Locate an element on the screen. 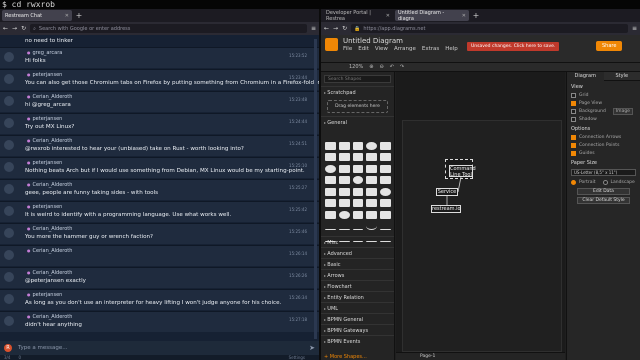 Image resolution: width=640 pixels, height=360 pixels. menu-arrange: Arrange is located at coordinates (405, 49).